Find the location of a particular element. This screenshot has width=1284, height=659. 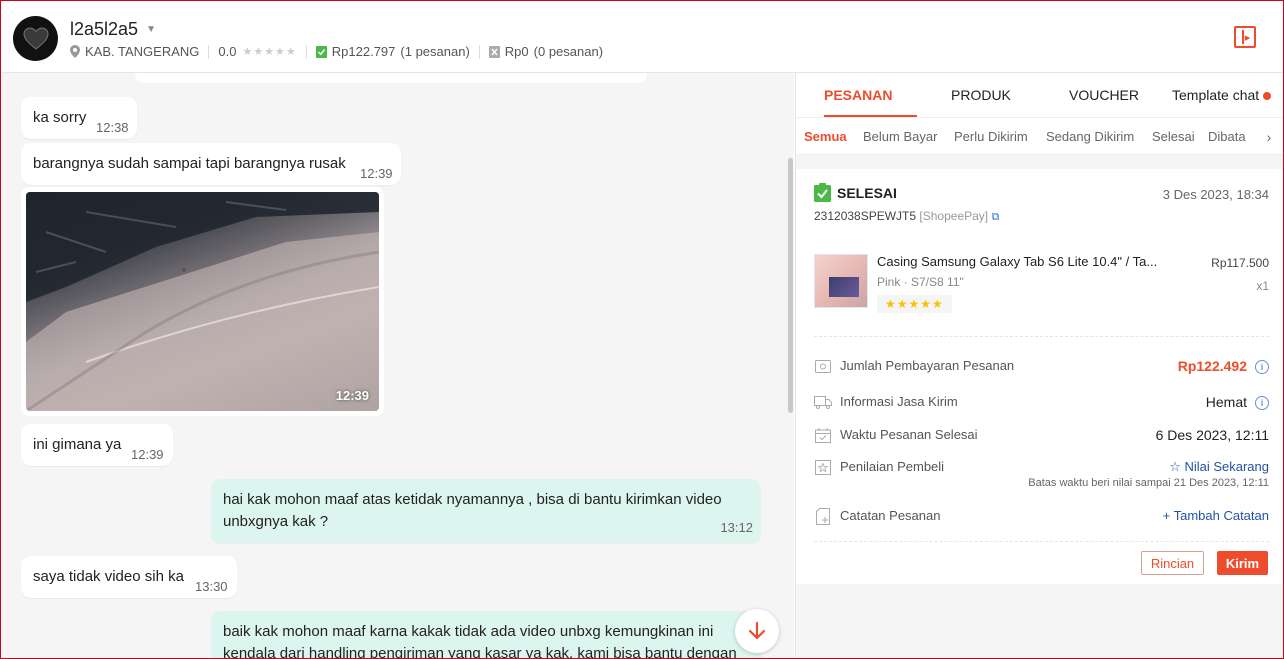

shipping-value: Hemat i is located at coordinates (1237, 402).